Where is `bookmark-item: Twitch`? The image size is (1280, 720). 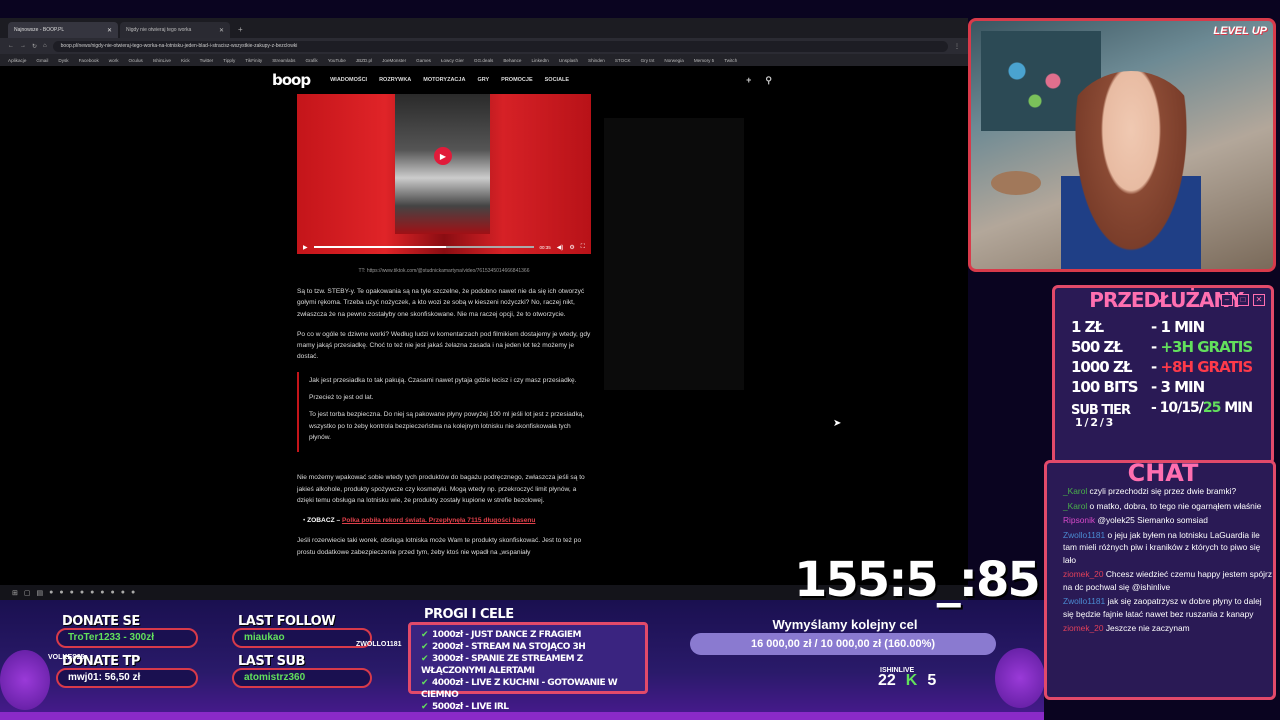 bookmark-item: Twitch is located at coordinates (730, 60).